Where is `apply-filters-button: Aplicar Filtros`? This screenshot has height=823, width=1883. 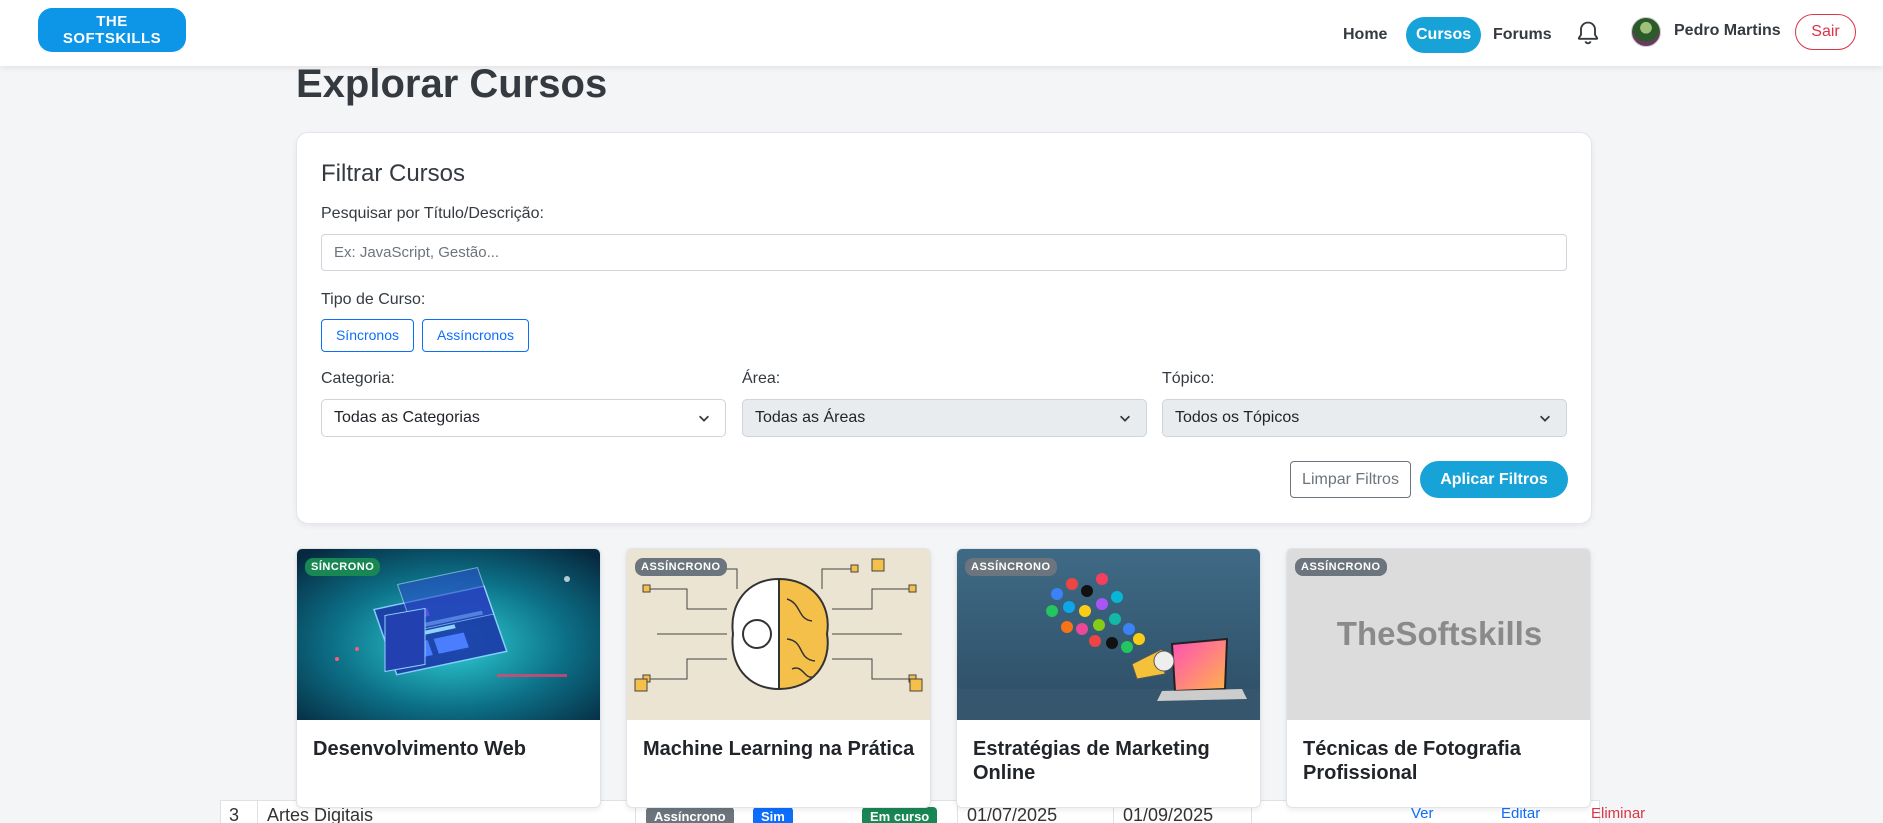 apply-filters-button: Aplicar Filtros is located at coordinates (1494, 479).